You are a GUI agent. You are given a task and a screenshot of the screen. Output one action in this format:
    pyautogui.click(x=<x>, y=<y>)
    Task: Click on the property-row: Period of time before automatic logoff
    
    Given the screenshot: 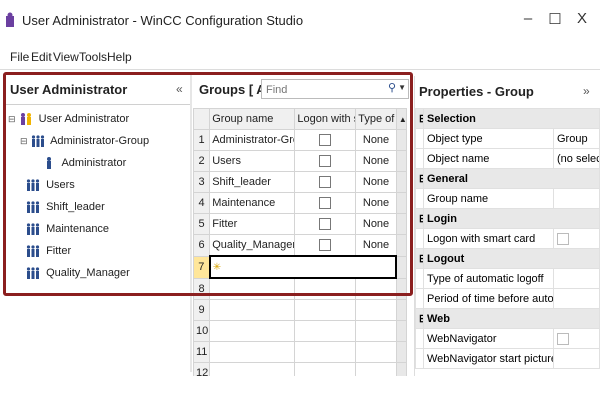 What is the action you would take?
    pyautogui.click(x=507, y=298)
    